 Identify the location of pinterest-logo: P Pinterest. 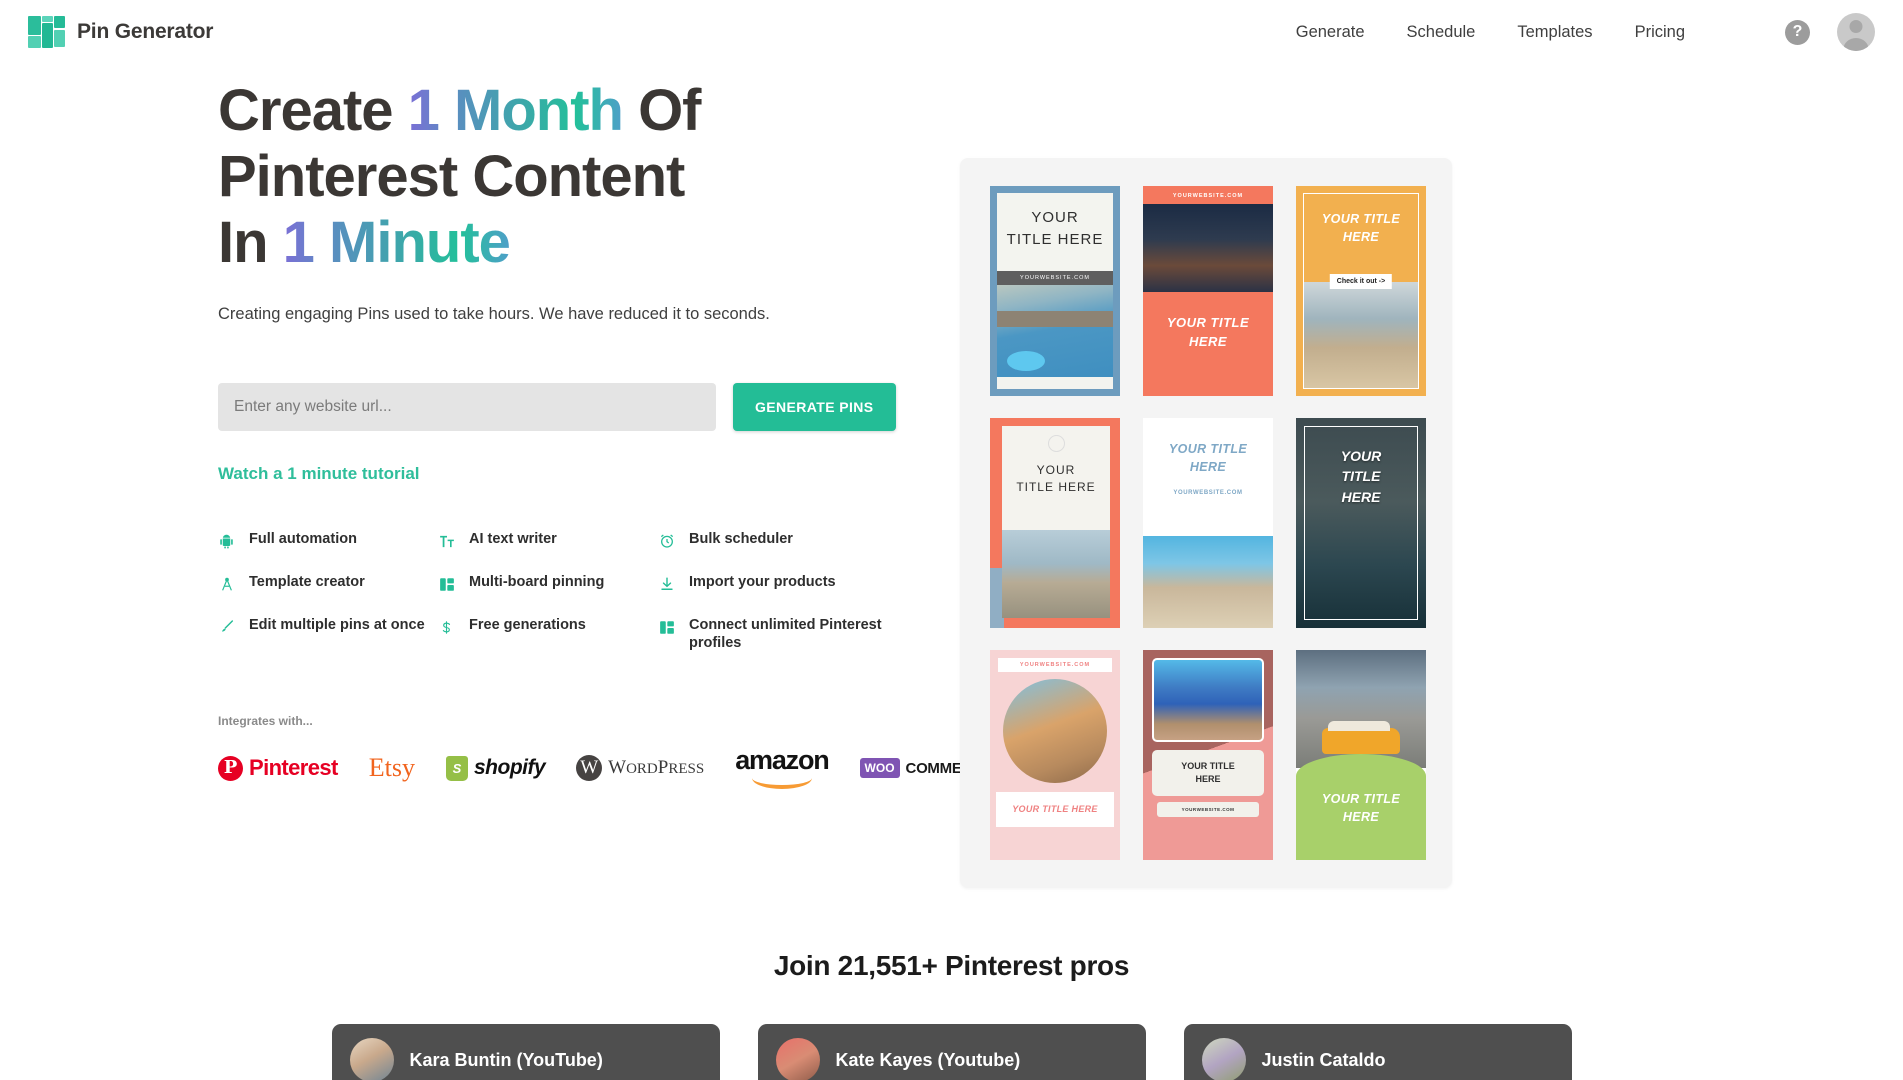
(278, 768).